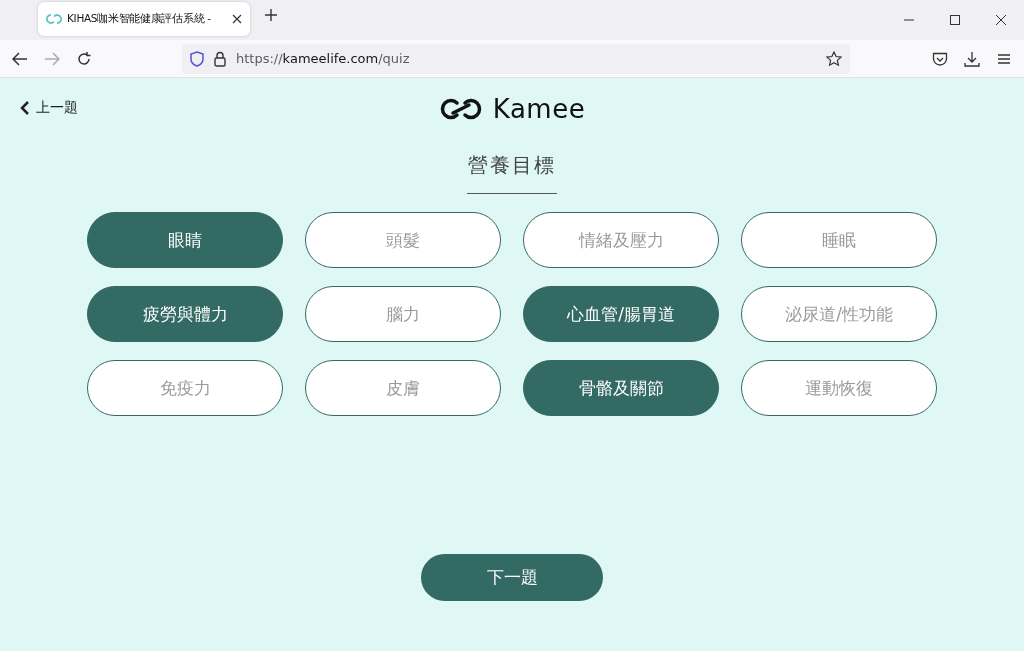  I want to click on previous-question-link: 上一題, so click(49, 108).